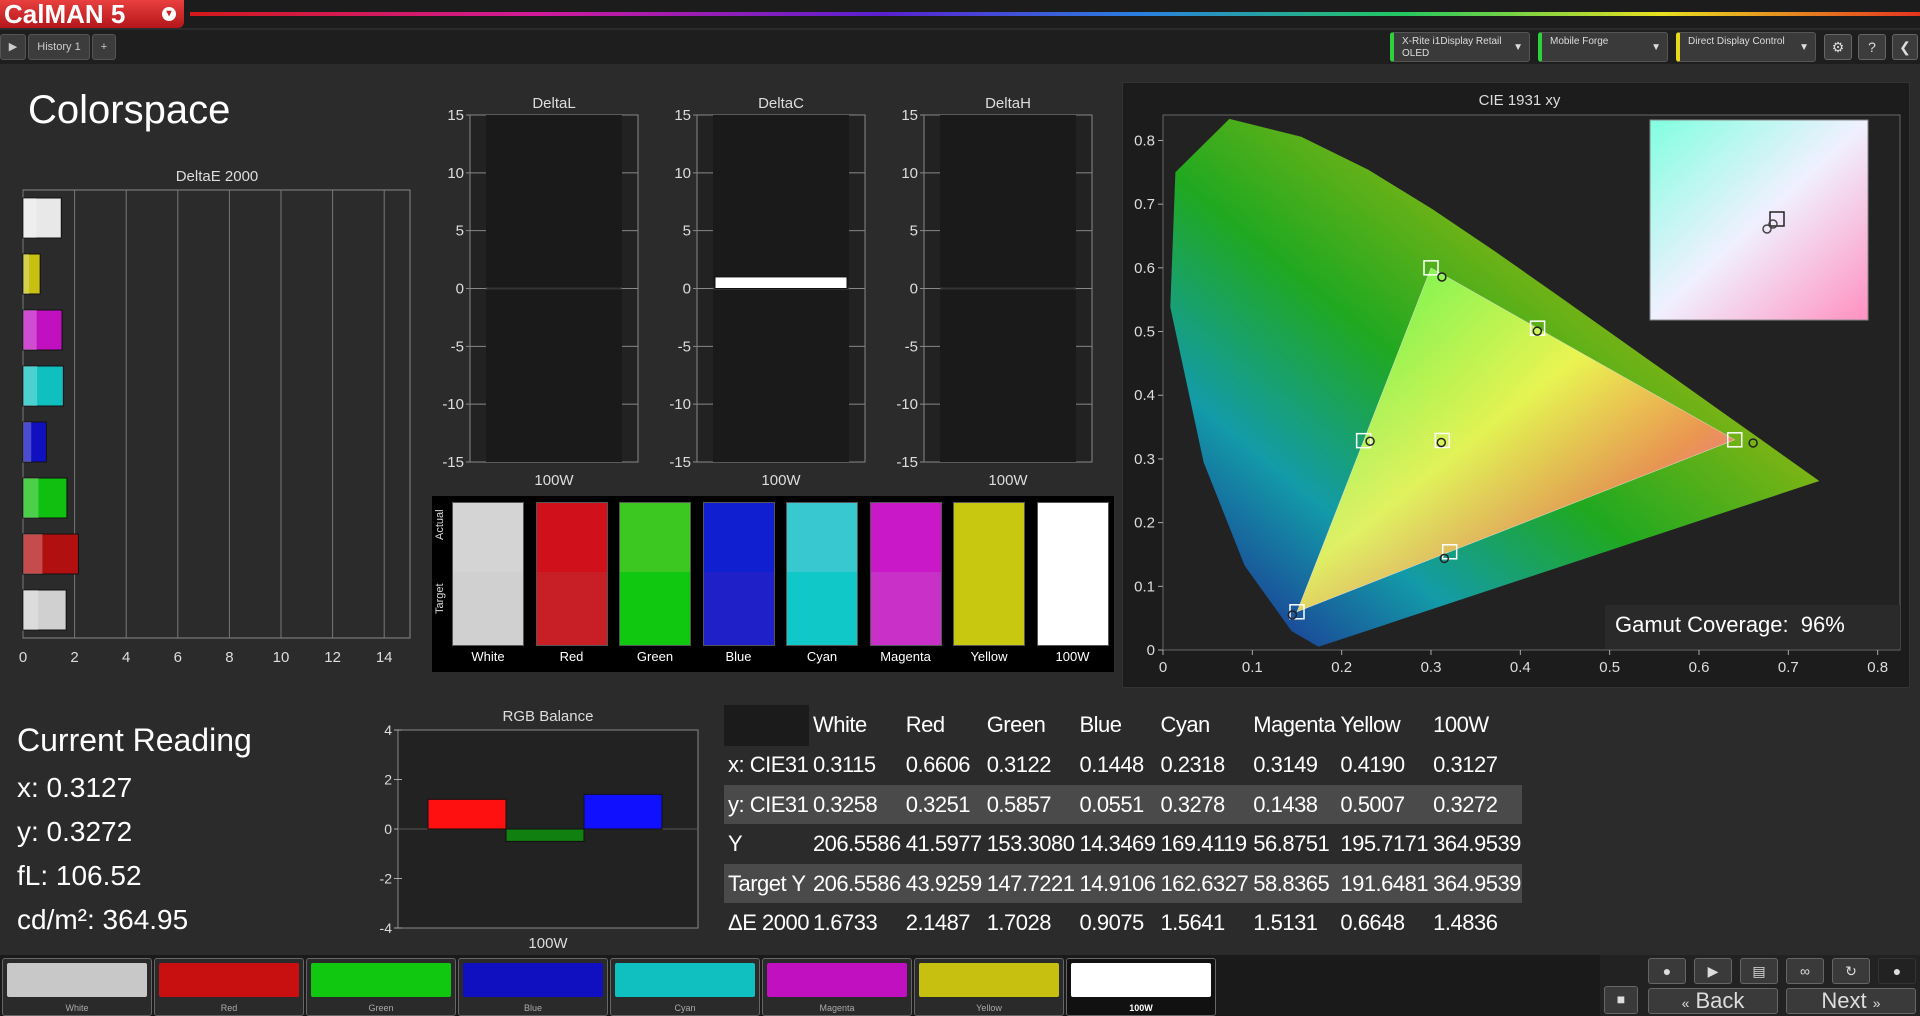 The image size is (1920, 1016). What do you see at coordinates (548, 942) in the screenshot?
I see `rgb-x-label: 100W` at bounding box center [548, 942].